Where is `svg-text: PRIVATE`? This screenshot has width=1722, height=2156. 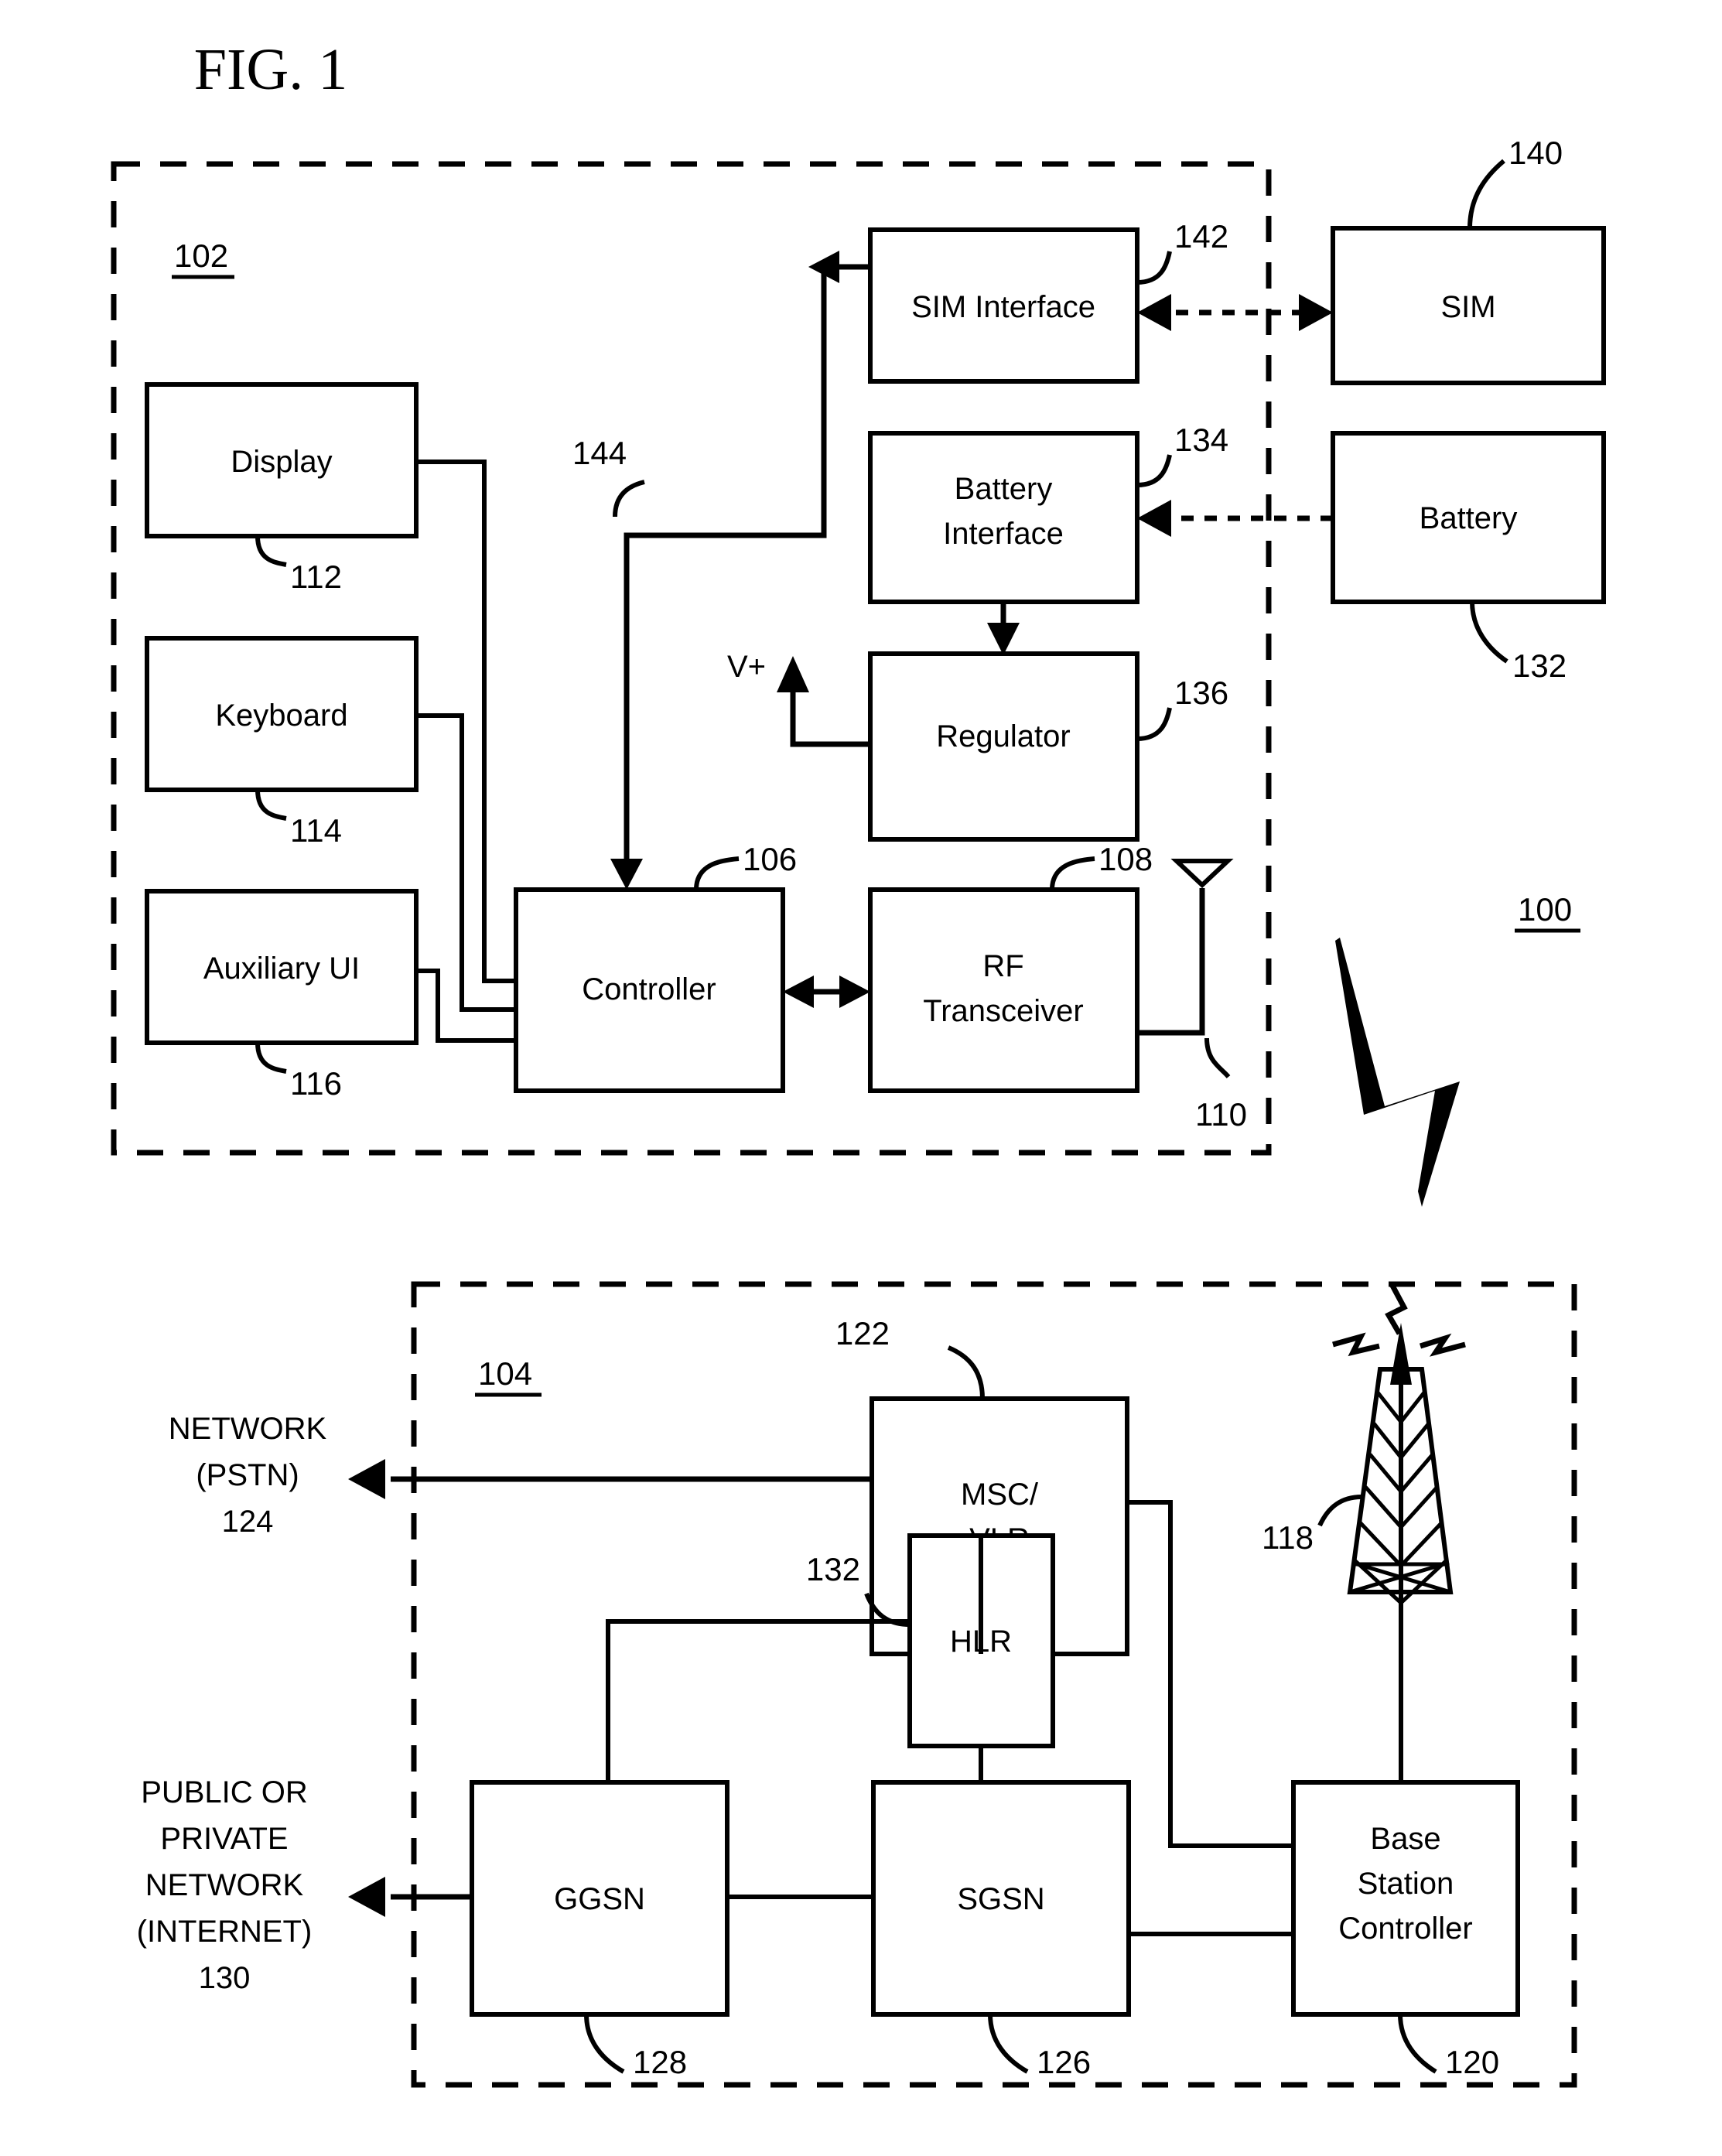 svg-text: PRIVATE is located at coordinates (224, 1839).